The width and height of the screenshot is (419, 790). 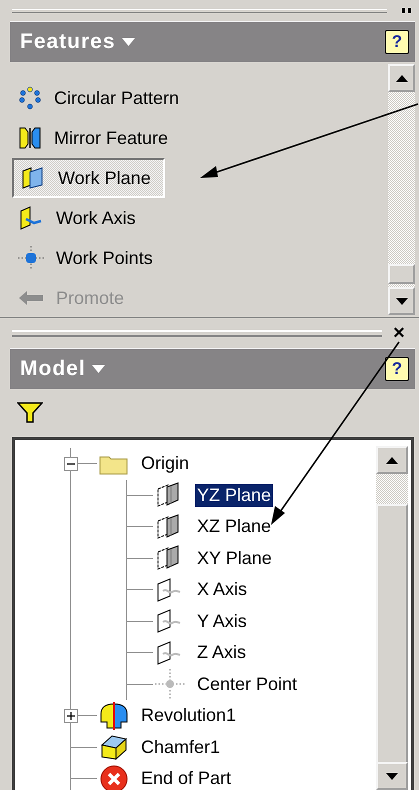 I want to click on tree-item: Revolution1, so click(x=188, y=716).